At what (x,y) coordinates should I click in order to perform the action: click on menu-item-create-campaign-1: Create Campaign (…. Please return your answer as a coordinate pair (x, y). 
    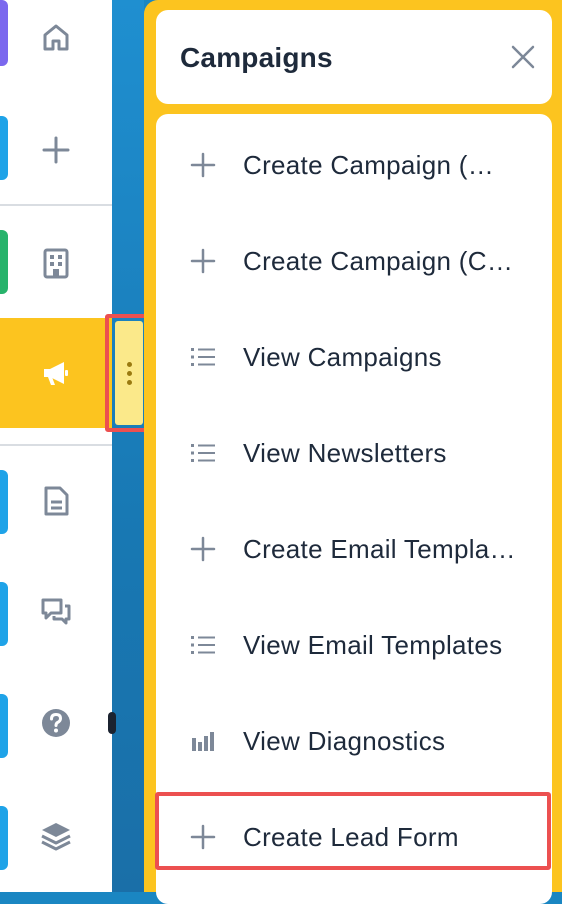
    Looking at the image, I should click on (354, 165).